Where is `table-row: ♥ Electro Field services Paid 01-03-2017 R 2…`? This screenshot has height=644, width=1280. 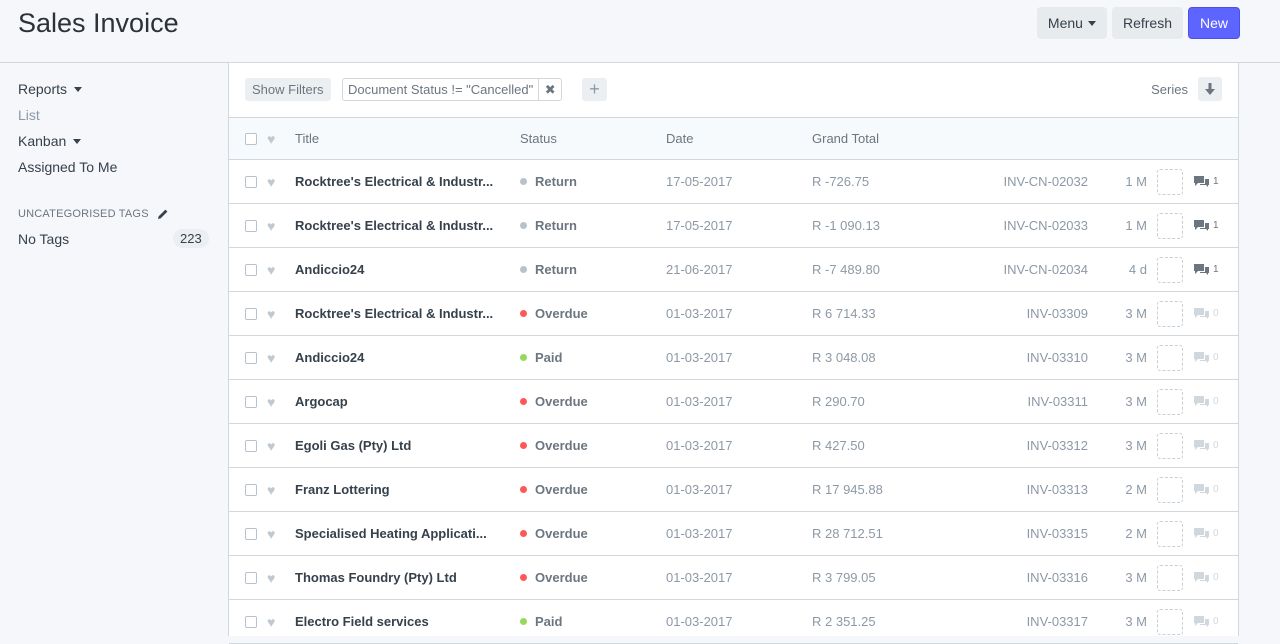
table-row: ♥ Electro Field services Paid 01-03-2017 R 2… is located at coordinates (733, 622).